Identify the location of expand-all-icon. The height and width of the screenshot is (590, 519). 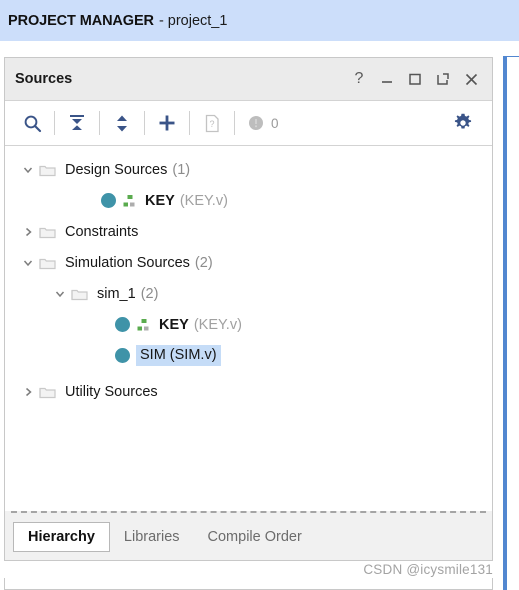
(122, 123).